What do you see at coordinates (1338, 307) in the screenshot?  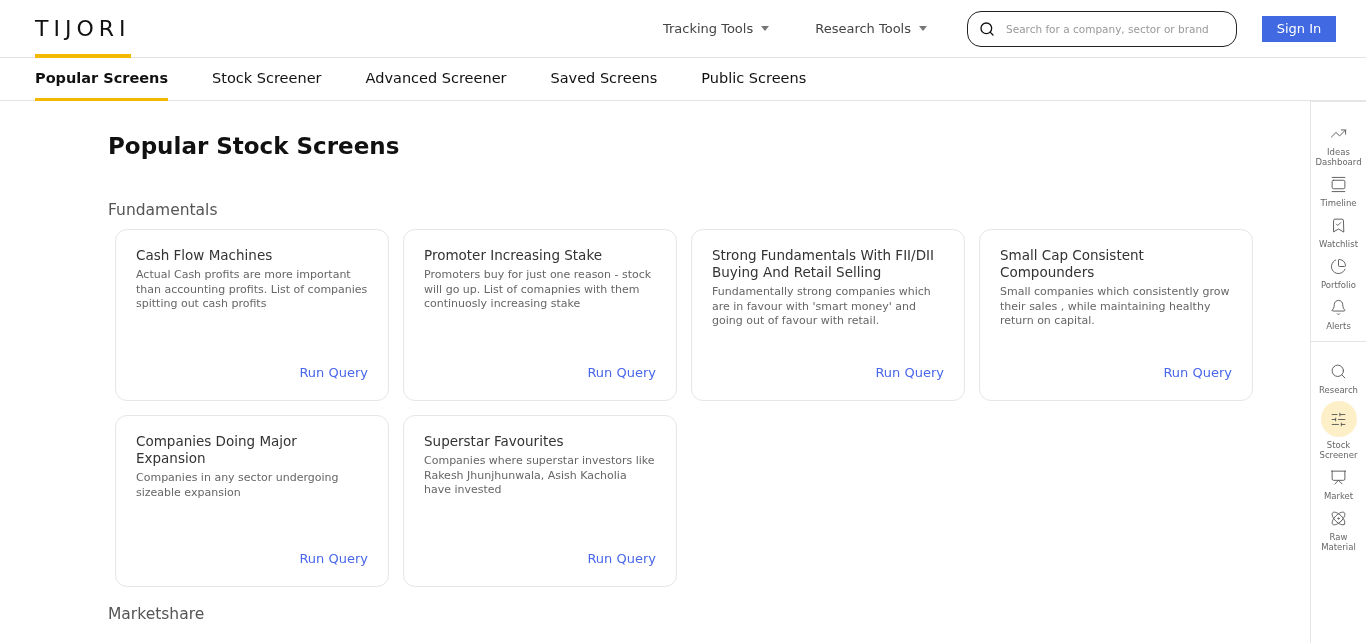 I see `bell-icon` at bounding box center [1338, 307].